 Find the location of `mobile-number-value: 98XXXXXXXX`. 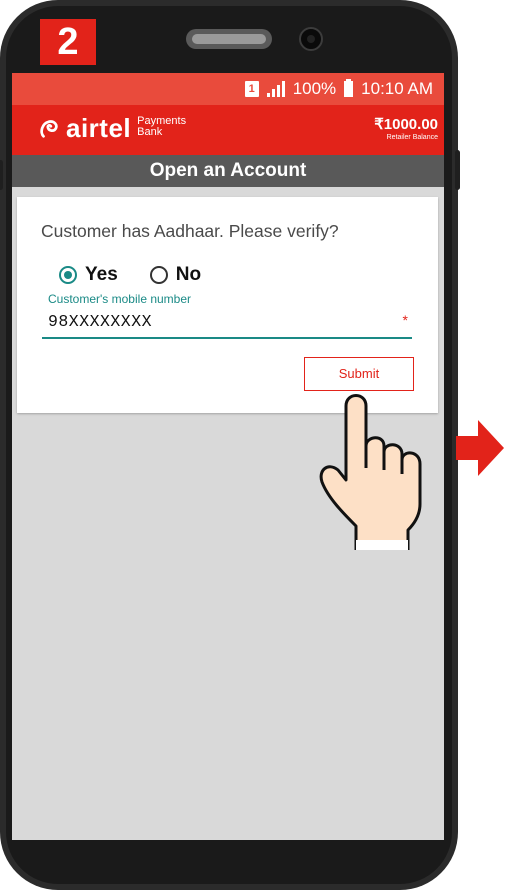

mobile-number-value: 98XXXXXXXX is located at coordinates (100, 321).